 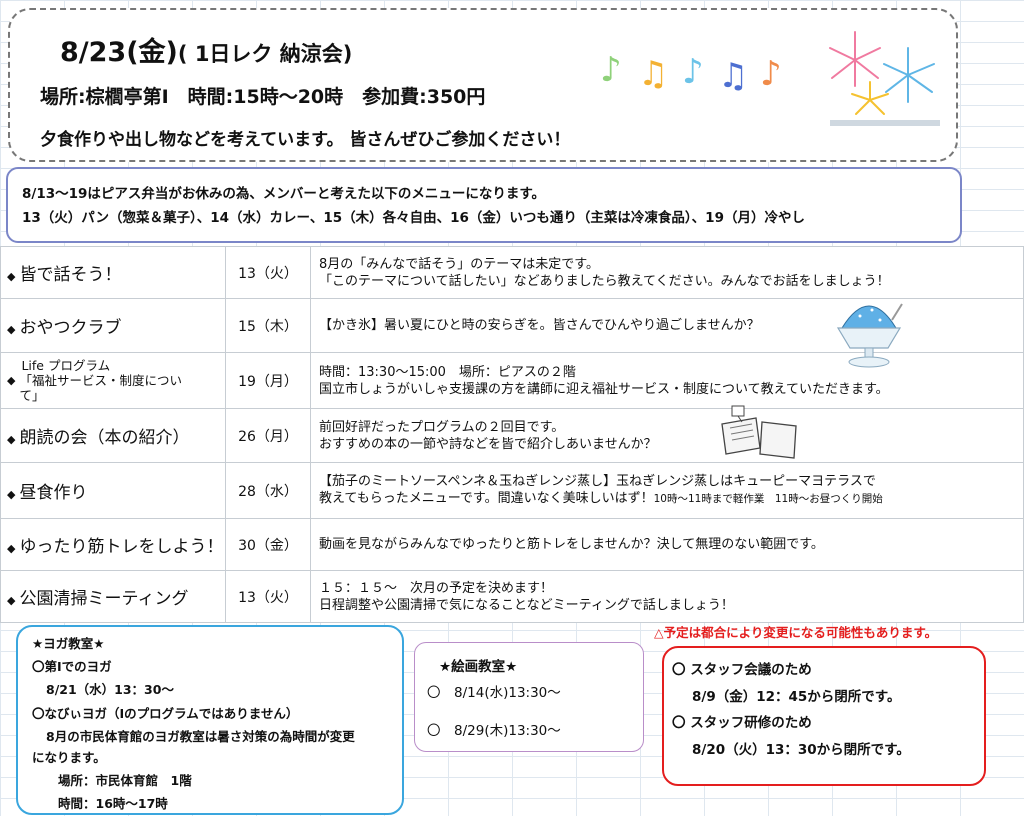 I want to click on program-name: おやつクラブ, so click(x=70, y=328).